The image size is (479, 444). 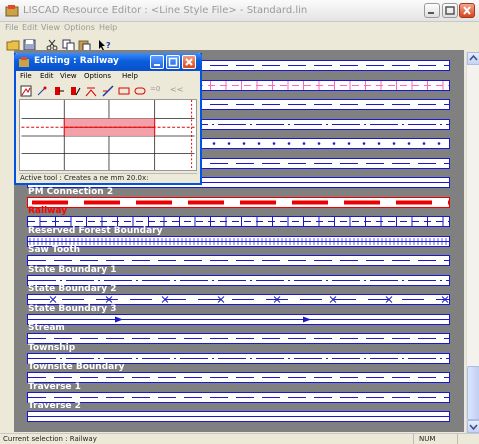 I want to click on editing-menu-edit: Edit, so click(x=47, y=76).